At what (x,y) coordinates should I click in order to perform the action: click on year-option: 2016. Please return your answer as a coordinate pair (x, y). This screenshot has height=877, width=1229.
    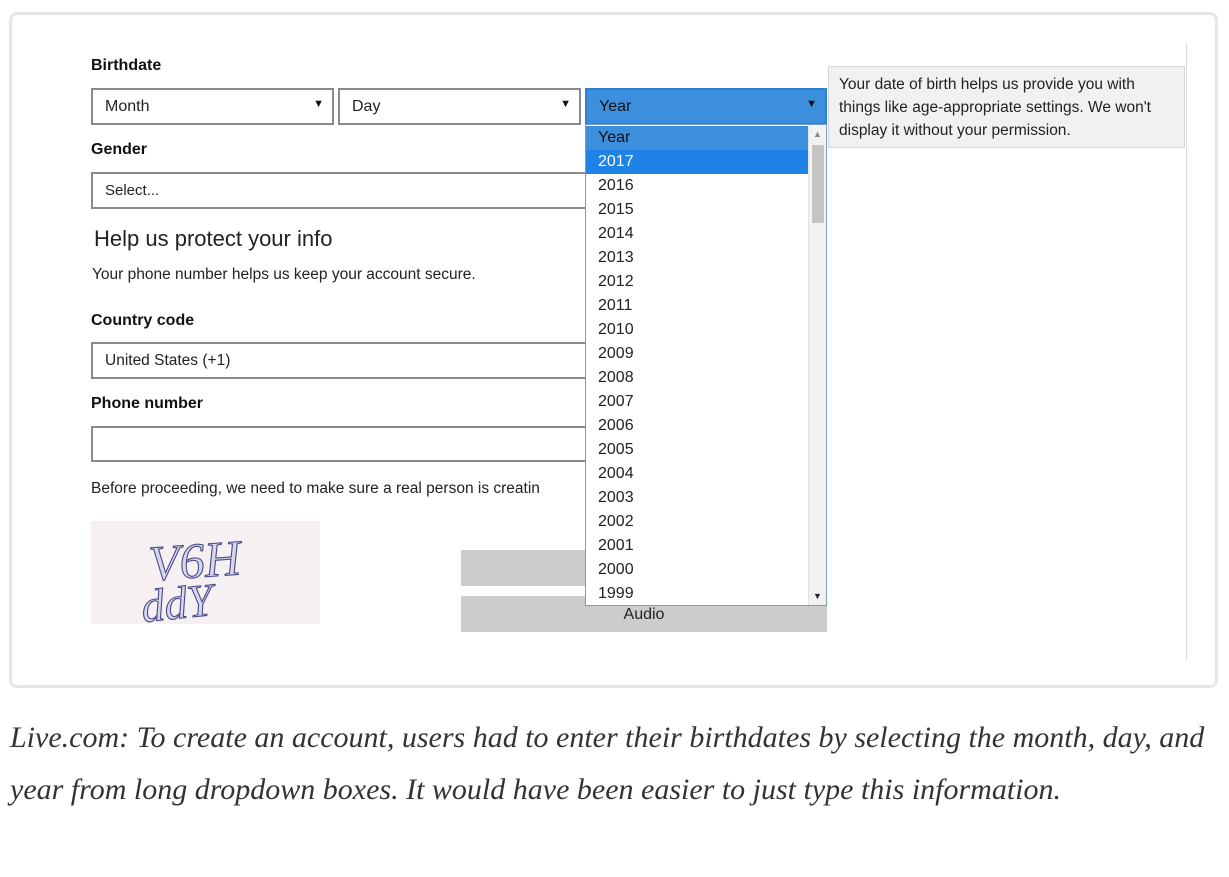
    Looking at the image, I should click on (697, 186).